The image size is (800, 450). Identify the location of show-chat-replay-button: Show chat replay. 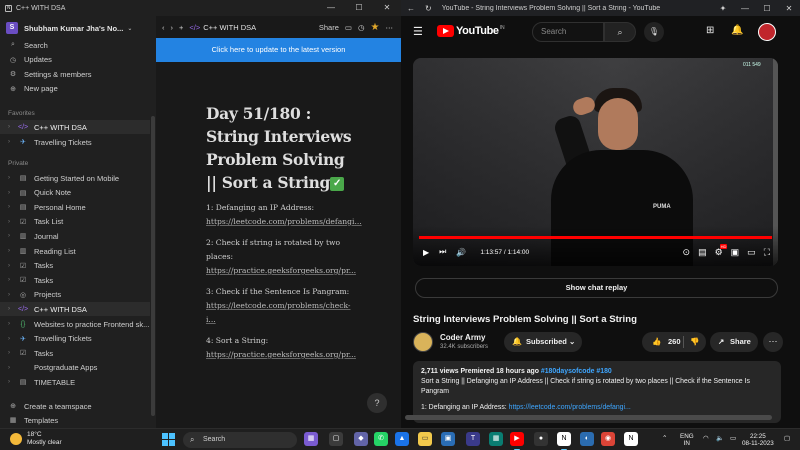
(596, 288).